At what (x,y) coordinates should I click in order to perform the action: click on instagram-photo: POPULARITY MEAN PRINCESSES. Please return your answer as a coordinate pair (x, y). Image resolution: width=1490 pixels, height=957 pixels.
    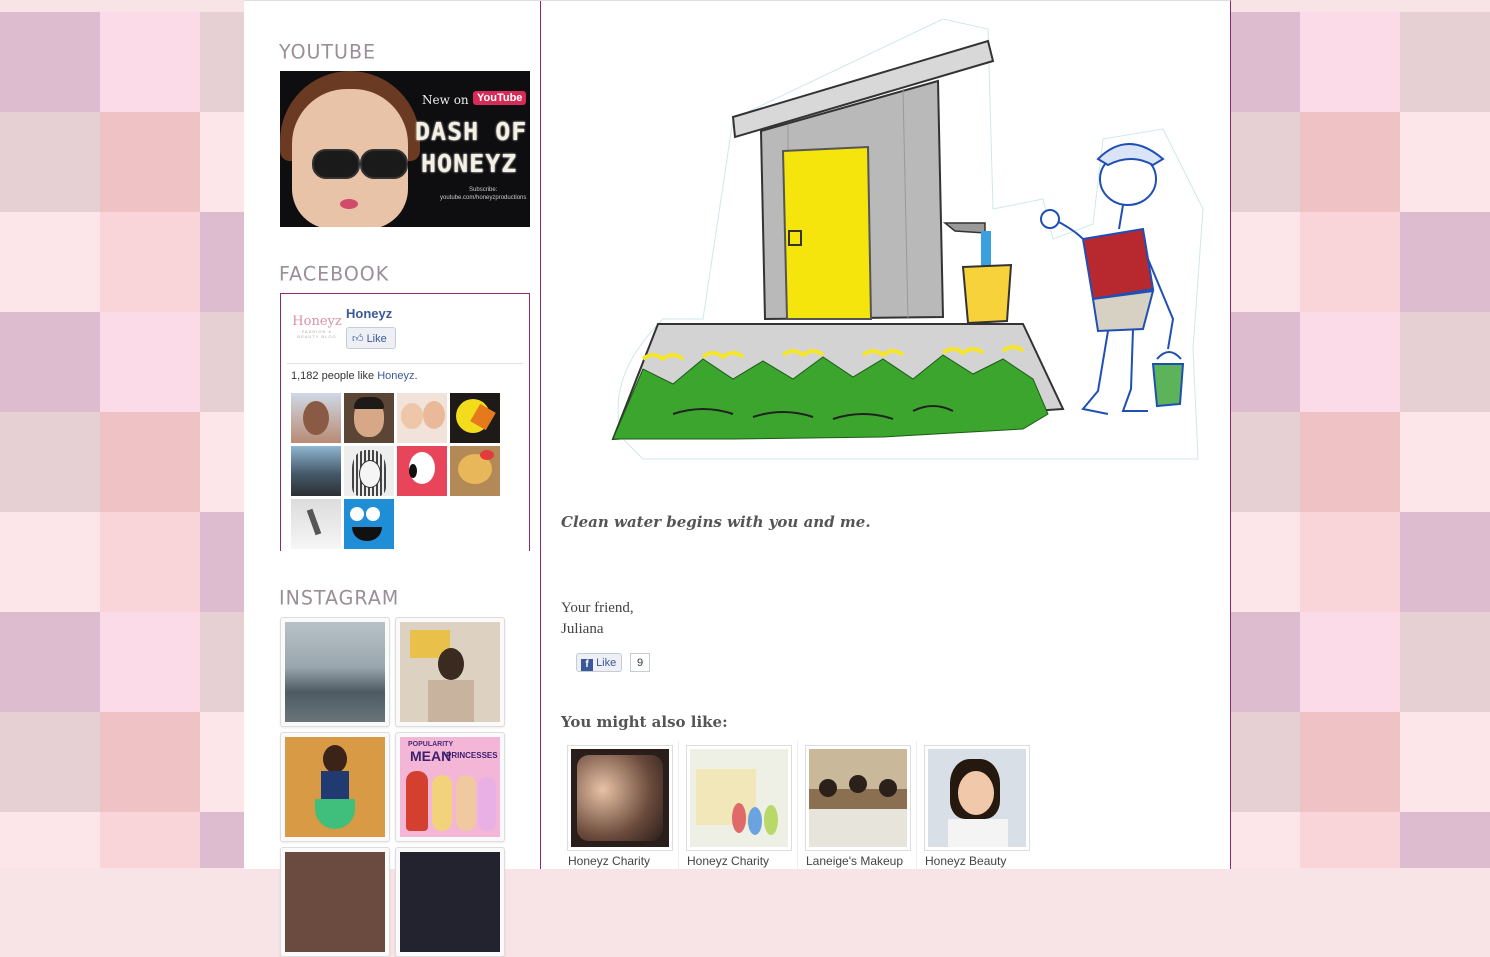
    Looking at the image, I should click on (450, 787).